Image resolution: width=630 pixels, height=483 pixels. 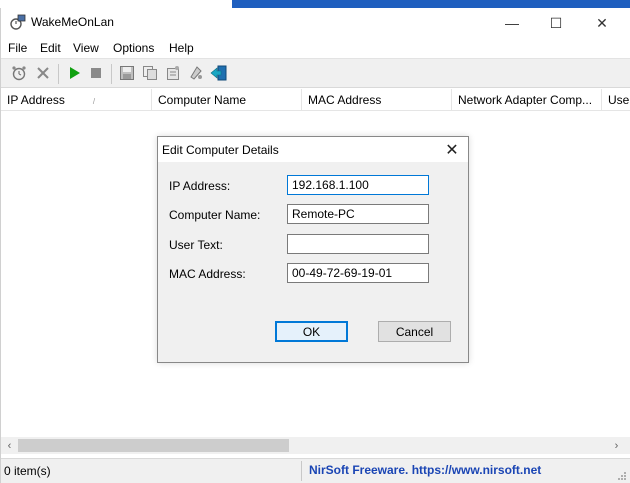 What do you see at coordinates (74, 73) in the screenshot?
I see `start-icon` at bounding box center [74, 73].